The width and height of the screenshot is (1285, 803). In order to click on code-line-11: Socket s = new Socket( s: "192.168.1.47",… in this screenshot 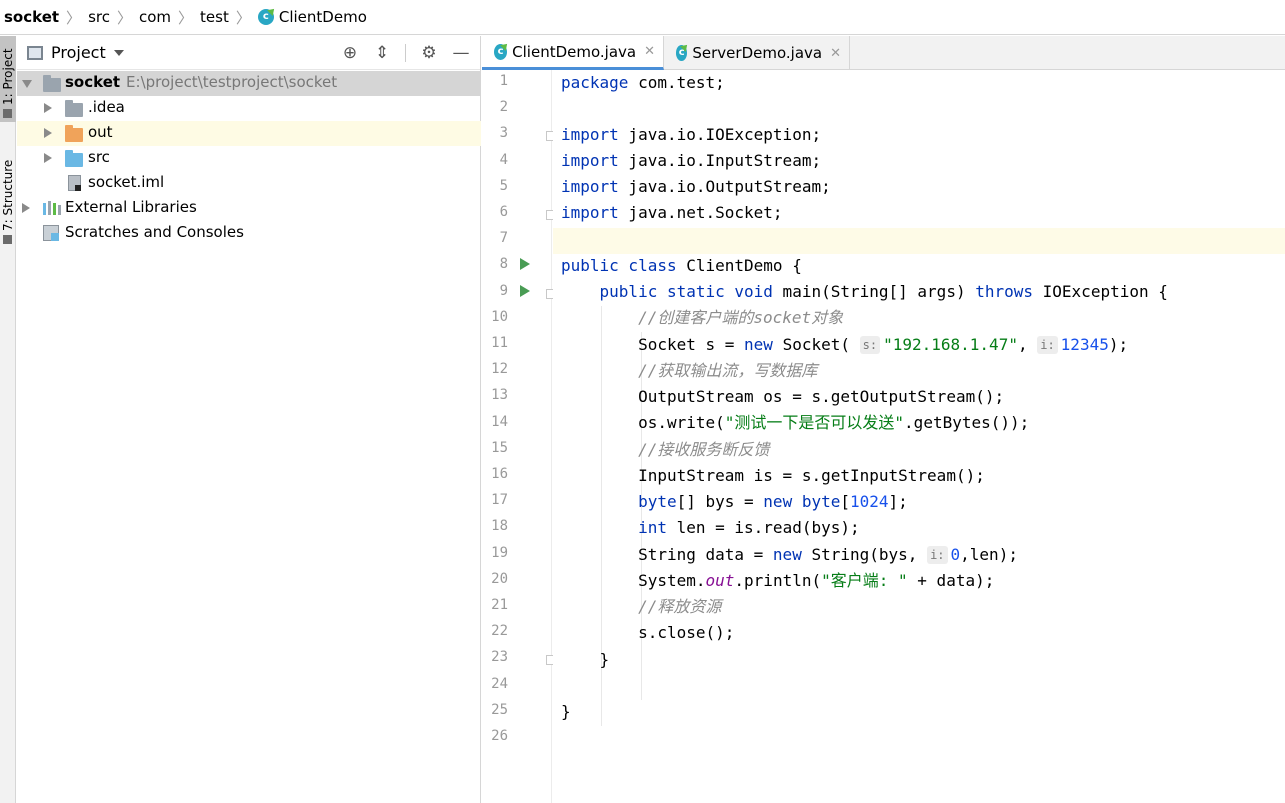, I will do `click(845, 344)`.